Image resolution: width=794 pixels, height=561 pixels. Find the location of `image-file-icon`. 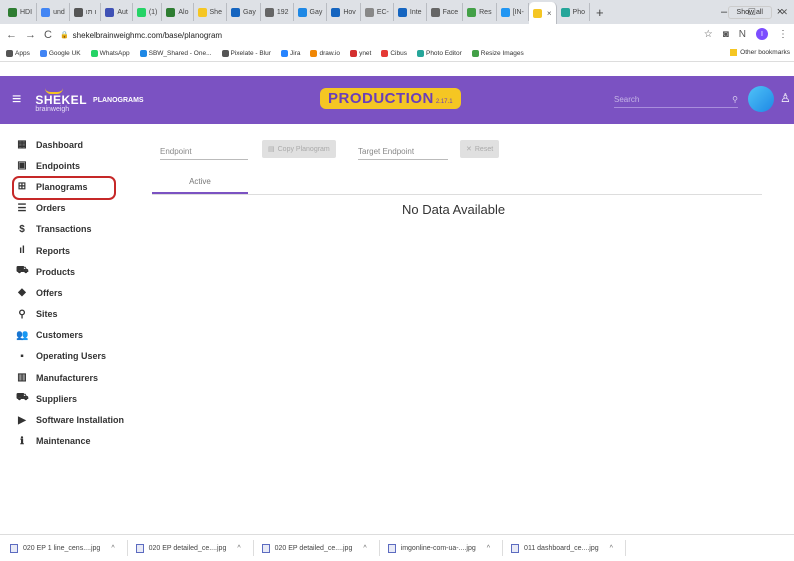

image-file-icon is located at coordinates (14, 548).